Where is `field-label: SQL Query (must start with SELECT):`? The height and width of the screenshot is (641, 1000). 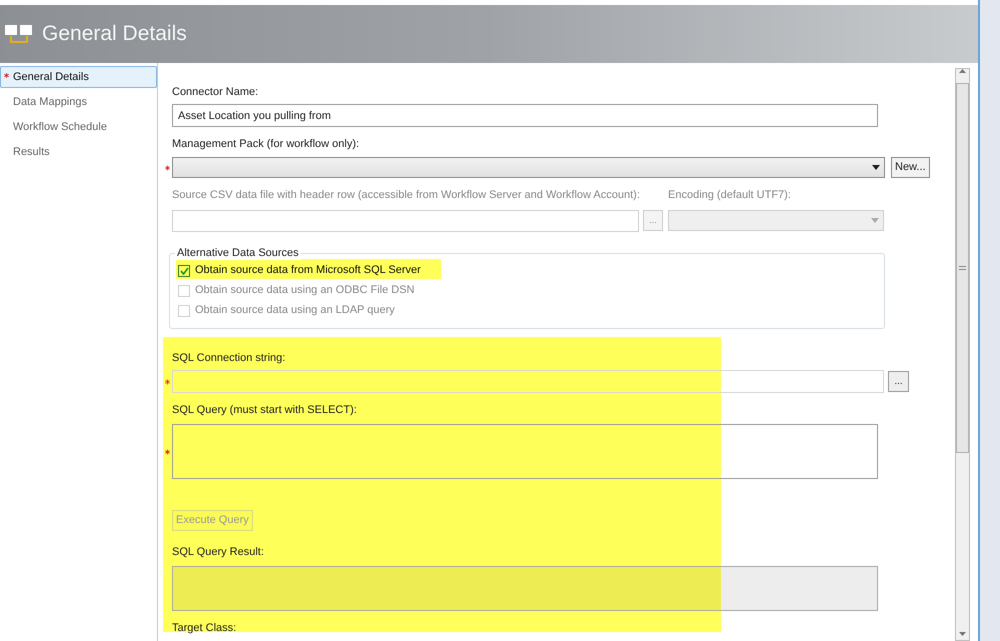 field-label: SQL Query (must start with SELECT): is located at coordinates (265, 410).